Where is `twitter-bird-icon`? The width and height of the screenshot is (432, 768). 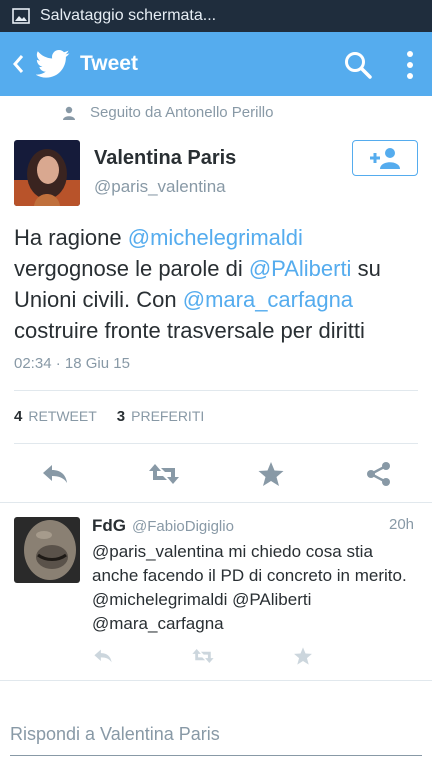
twitter-bird-icon is located at coordinates (53, 63).